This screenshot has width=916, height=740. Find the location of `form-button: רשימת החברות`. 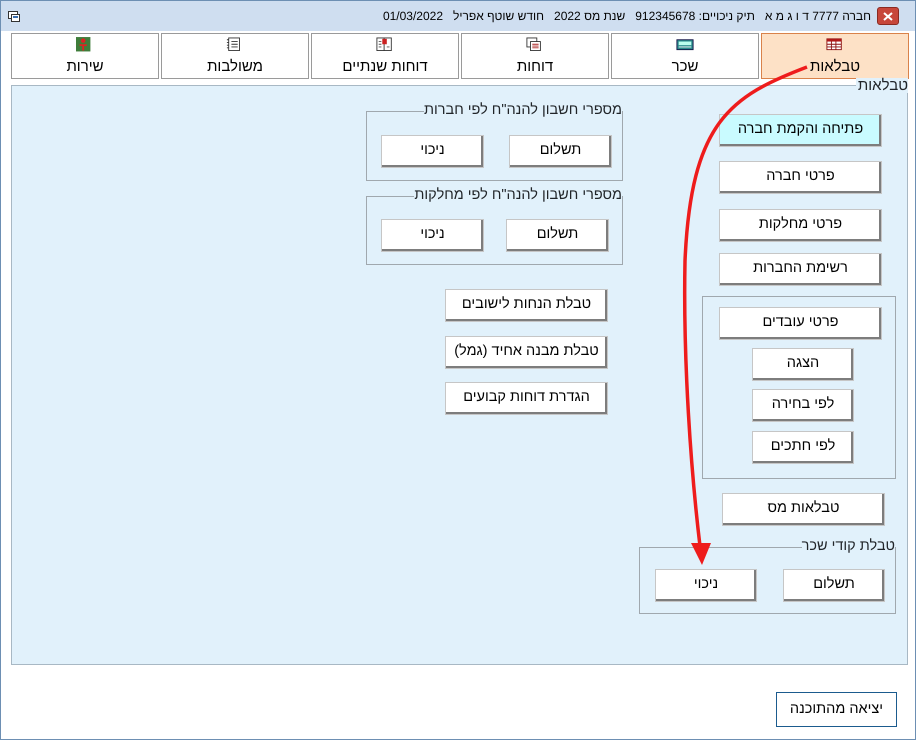

form-button: רשימת החברות is located at coordinates (800, 269).